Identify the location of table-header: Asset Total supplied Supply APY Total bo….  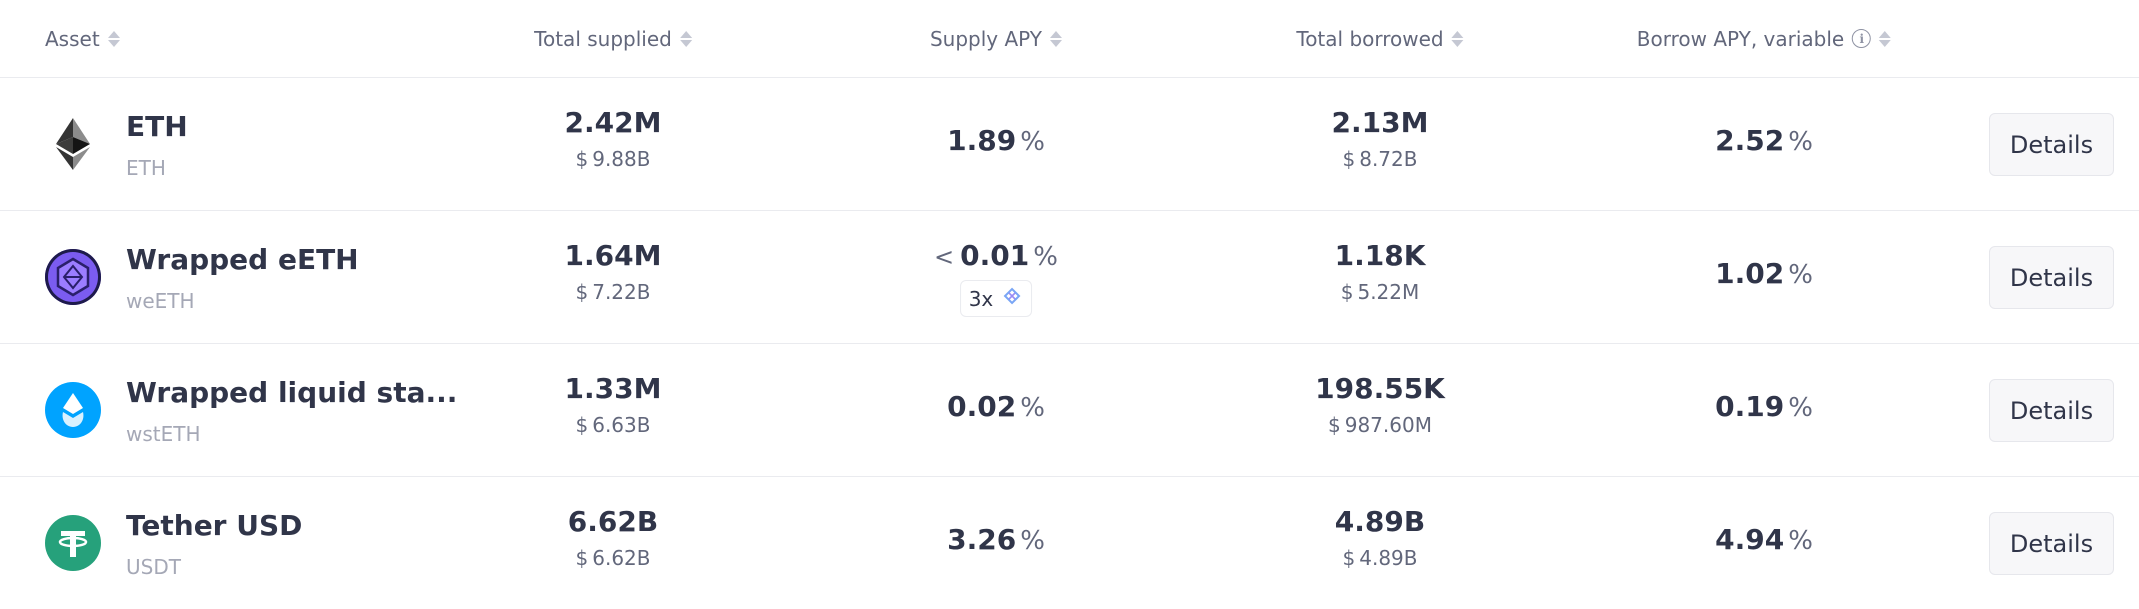
(1069, 39).